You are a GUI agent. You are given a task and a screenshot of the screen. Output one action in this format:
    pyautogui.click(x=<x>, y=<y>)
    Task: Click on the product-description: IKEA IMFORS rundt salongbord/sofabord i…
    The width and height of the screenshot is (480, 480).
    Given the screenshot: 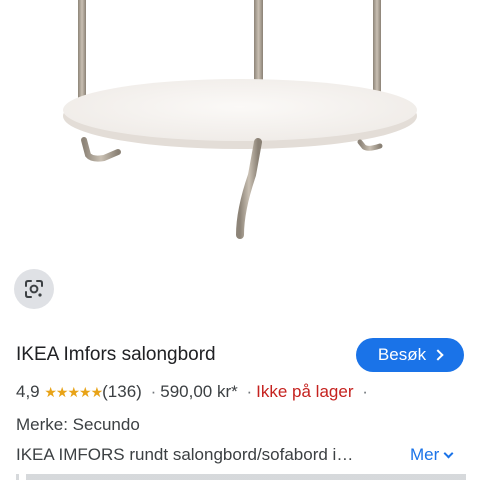 What is the action you would take?
    pyautogui.click(x=185, y=454)
    